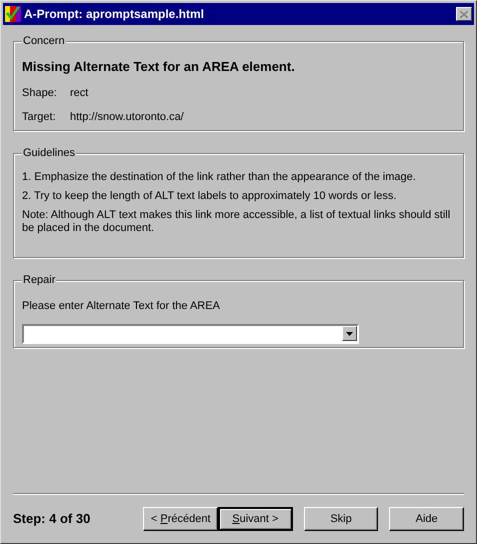  I want to click on dialog-button: < Précédent, so click(180, 519).